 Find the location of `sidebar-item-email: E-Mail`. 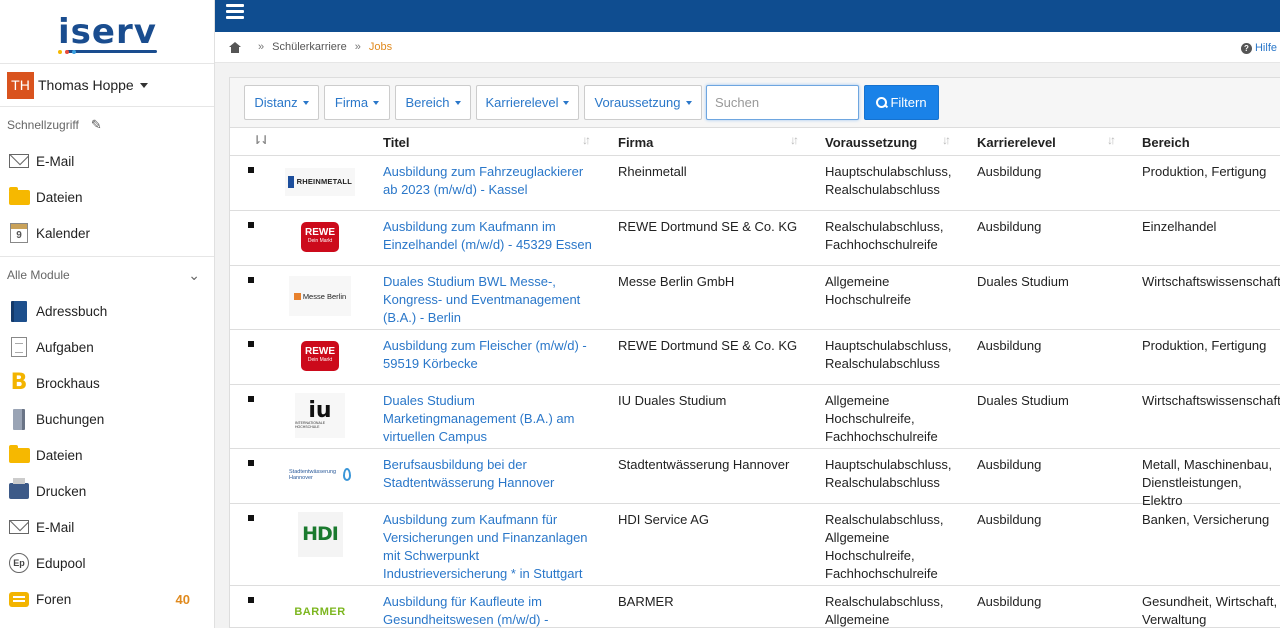

sidebar-item-email: E-Mail is located at coordinates (107, 161).